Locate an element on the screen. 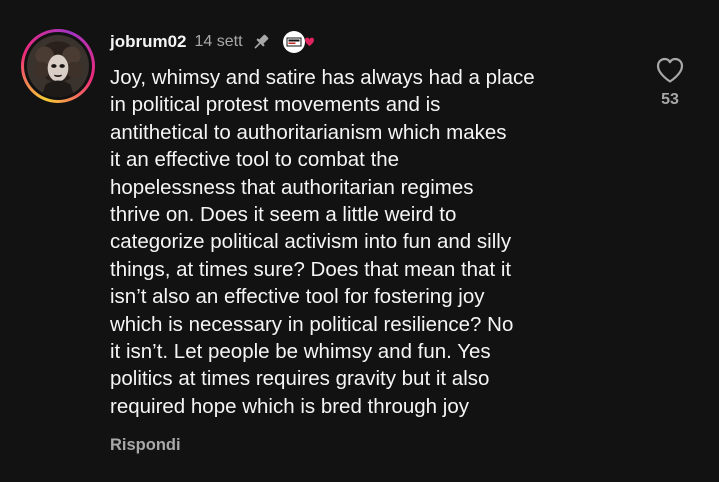  pin-icon is located at coordinates (260, 41).